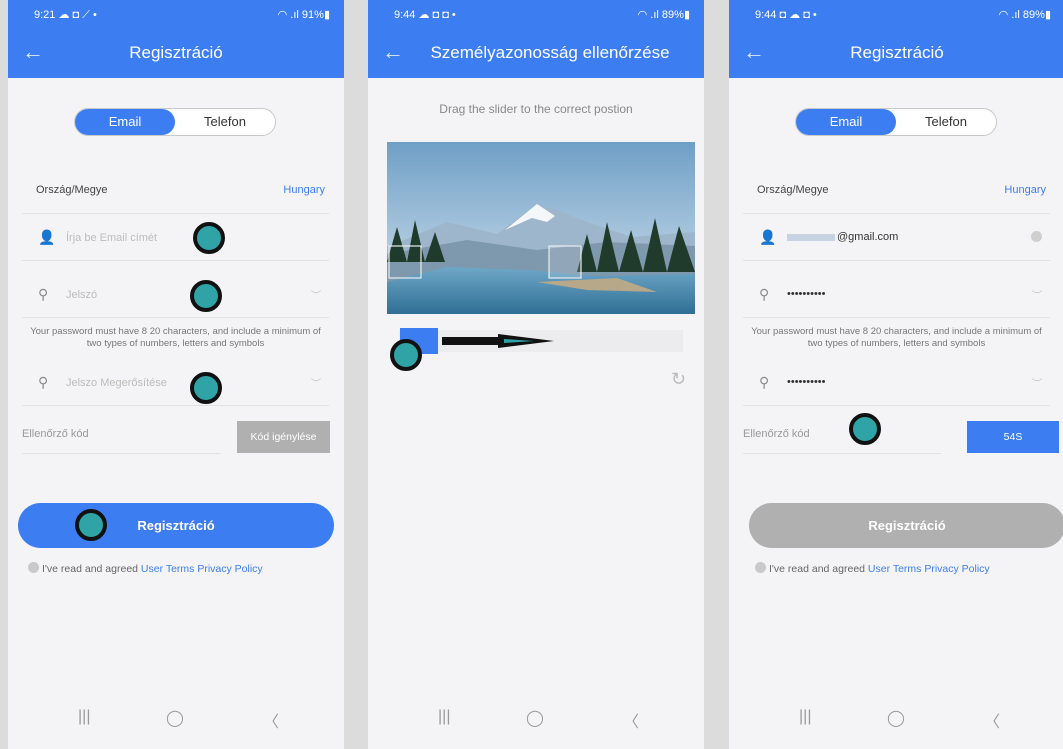  Describe the element at coordinates (175, 238) in the screenshot. I see `email-field: 👤 Írja be Email címét` at that location.